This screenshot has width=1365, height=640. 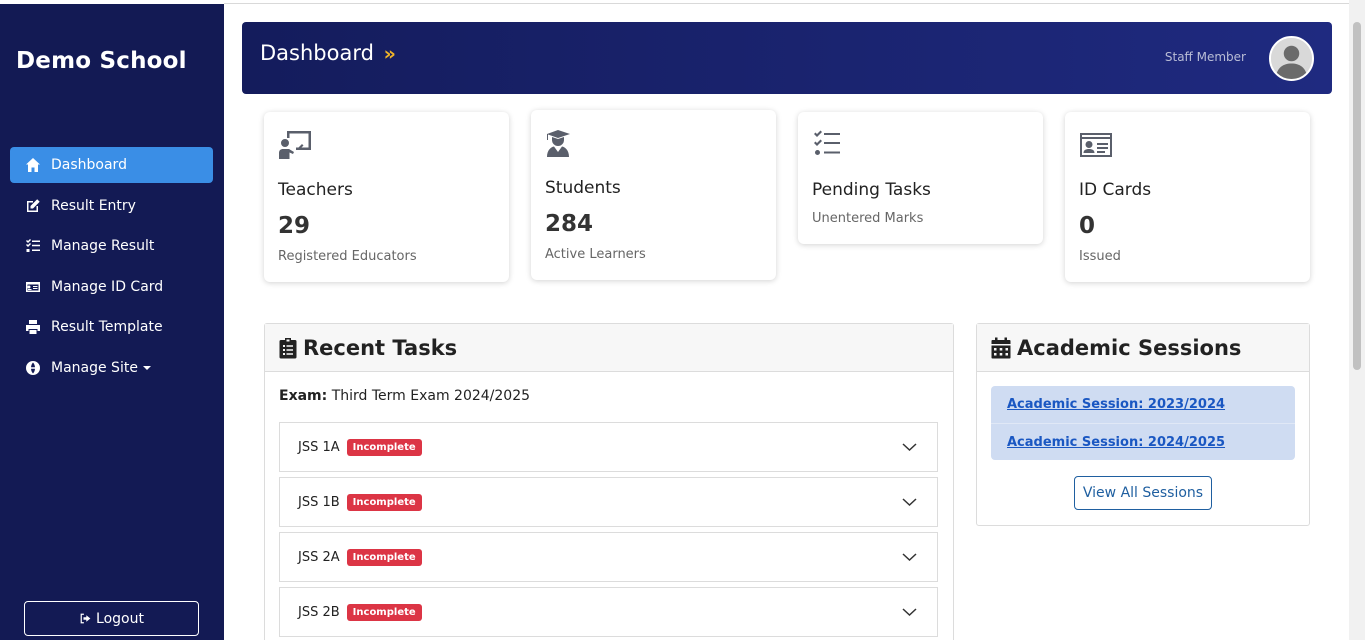 What do you see at coordinates (32, 327) in the screenshot?
I see `print-icon` at bounding box center [32, 327].